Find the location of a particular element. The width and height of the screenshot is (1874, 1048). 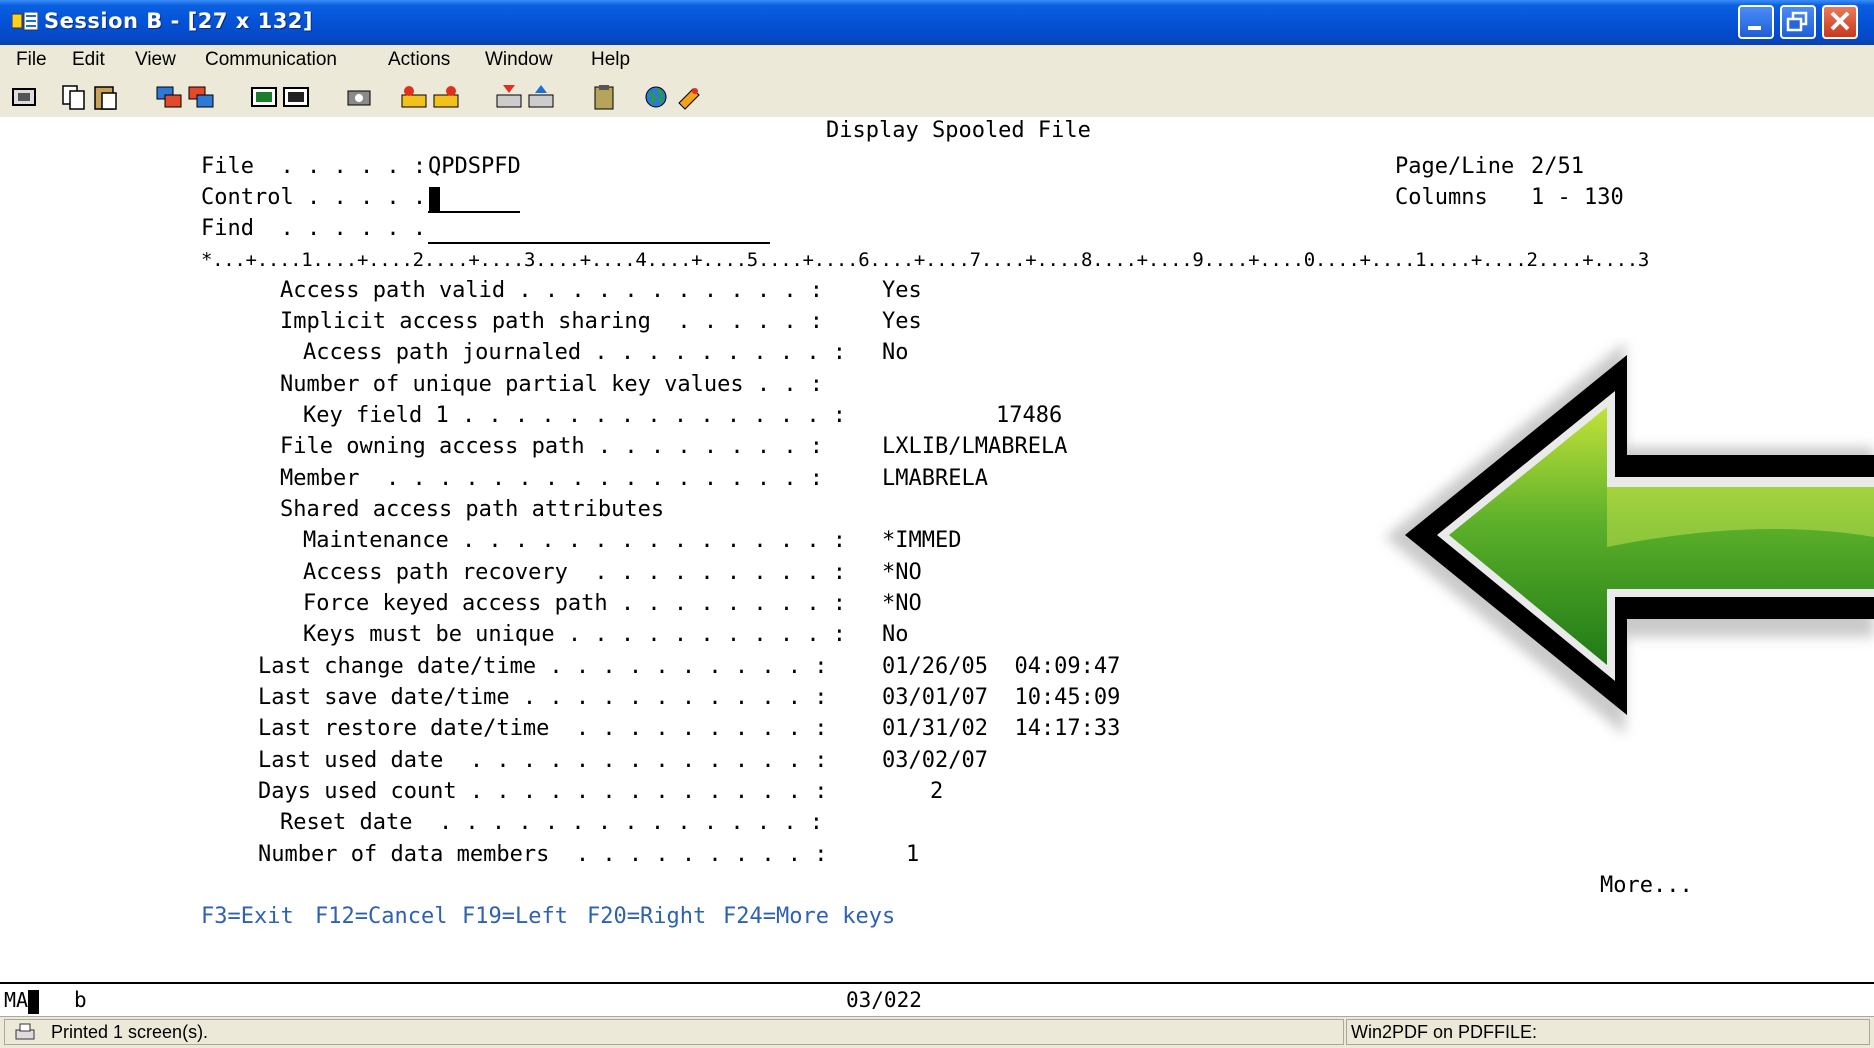

row-value: 01/26/05 04:09:47 is located at coordinates (1001, 666).